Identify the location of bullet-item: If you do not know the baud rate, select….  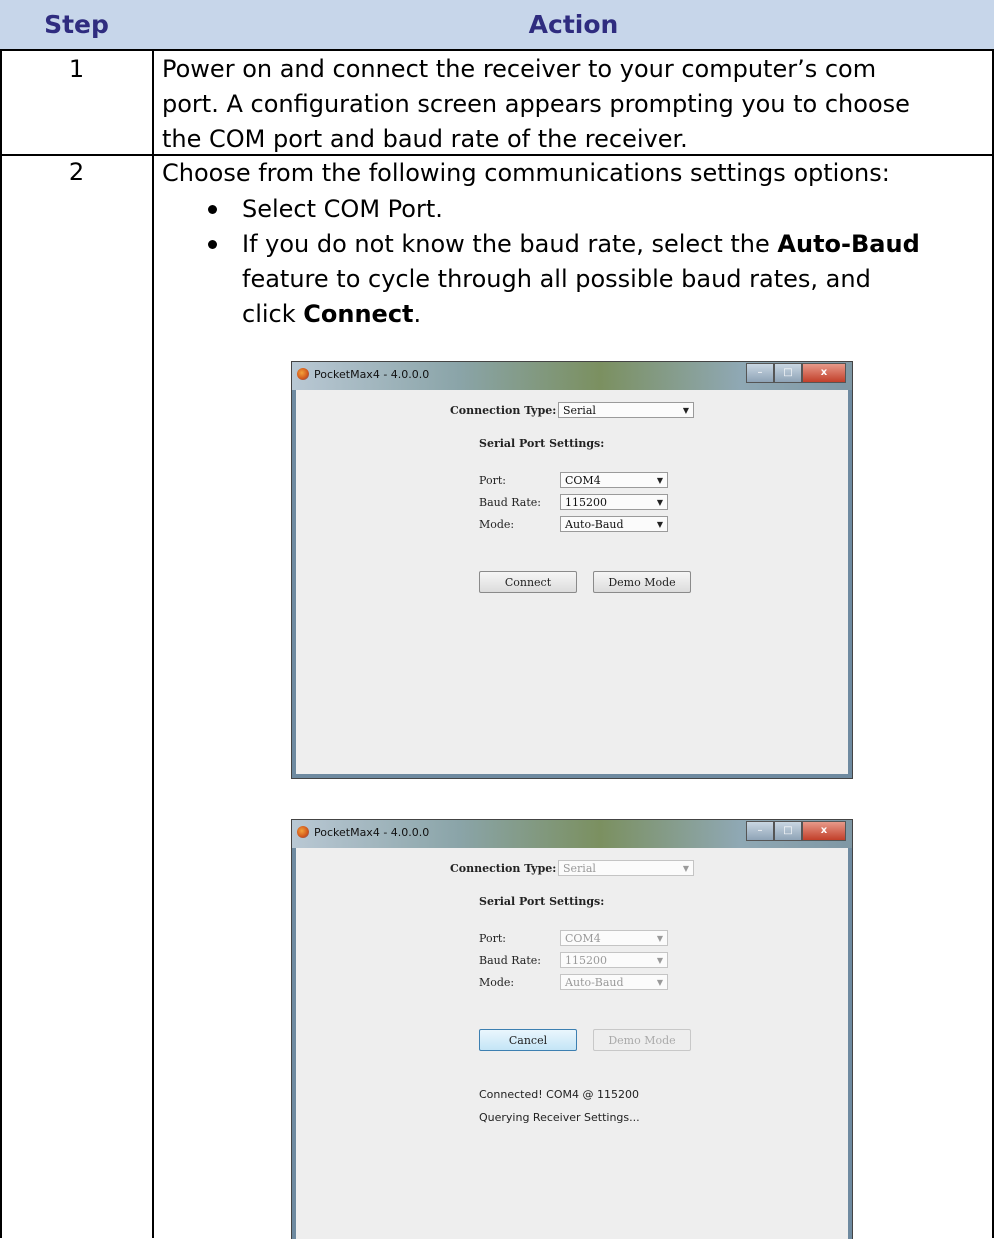
(600, 279).